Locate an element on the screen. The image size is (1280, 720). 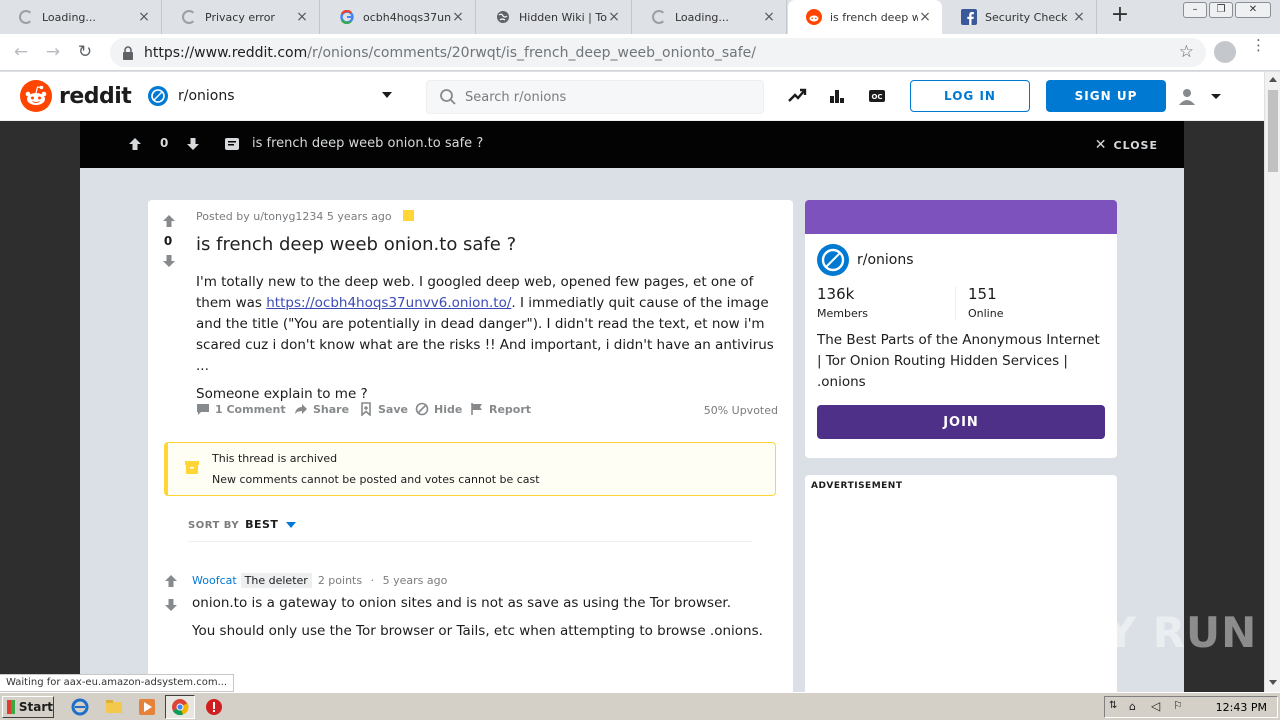
report-button: Report is located at coordinates (500, 409).